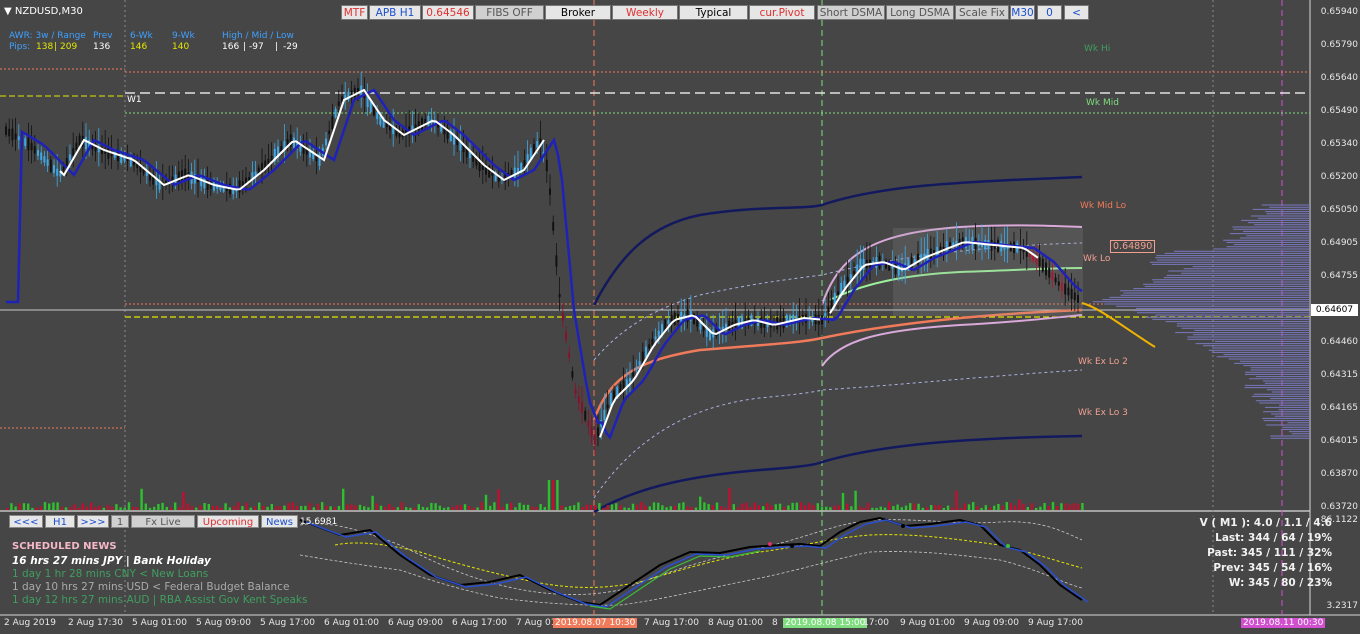 The width and height of the screenshot is (1360, 634). I want to click on pips-3w: 138, so click(45, 47).